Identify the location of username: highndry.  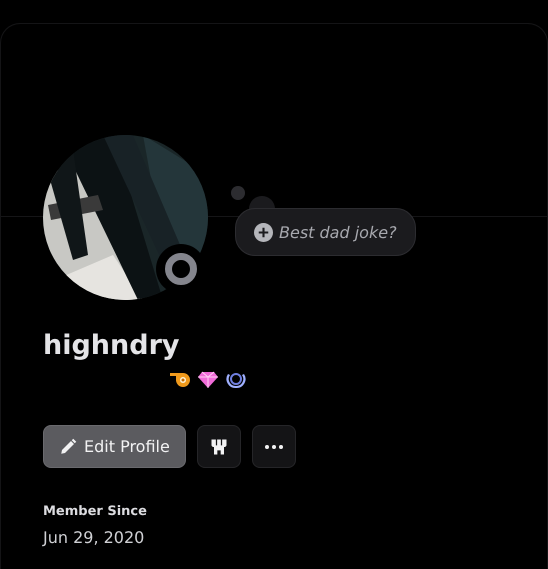
(111, 345).